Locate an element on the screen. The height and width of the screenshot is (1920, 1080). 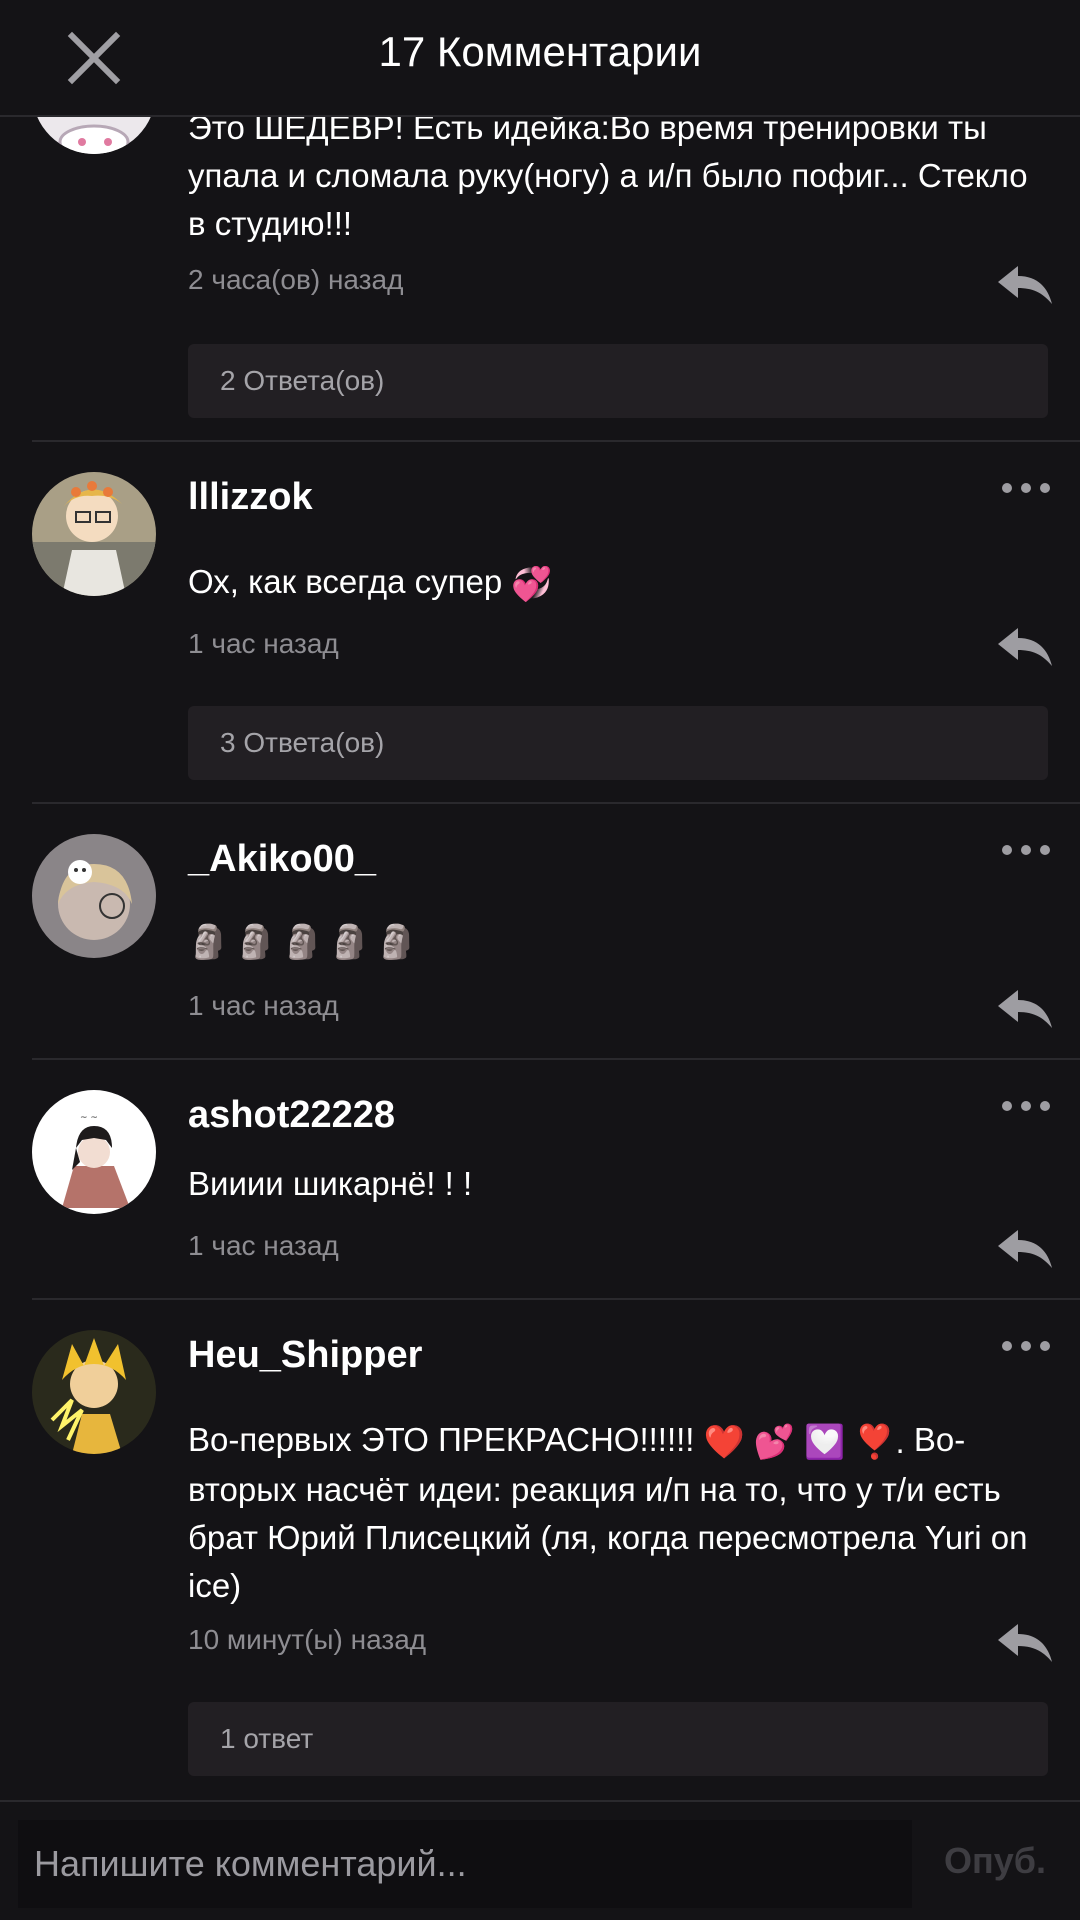
comment-username: _Akiko00_ is located at coordinates (282, 859).